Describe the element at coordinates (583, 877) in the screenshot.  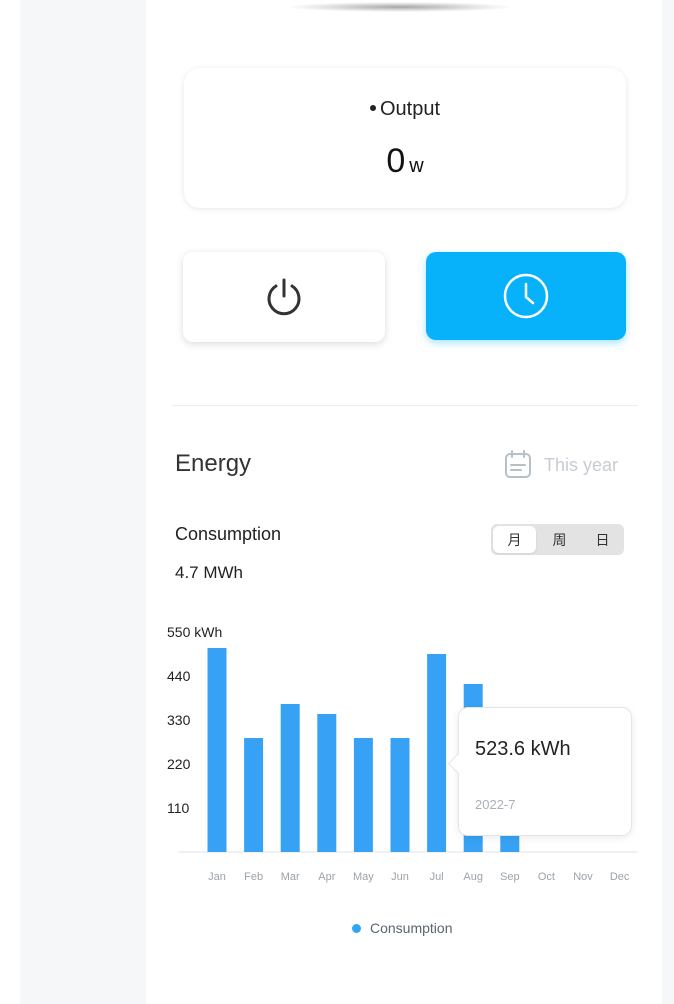
I see `x-tick-label: Nov` at that location.